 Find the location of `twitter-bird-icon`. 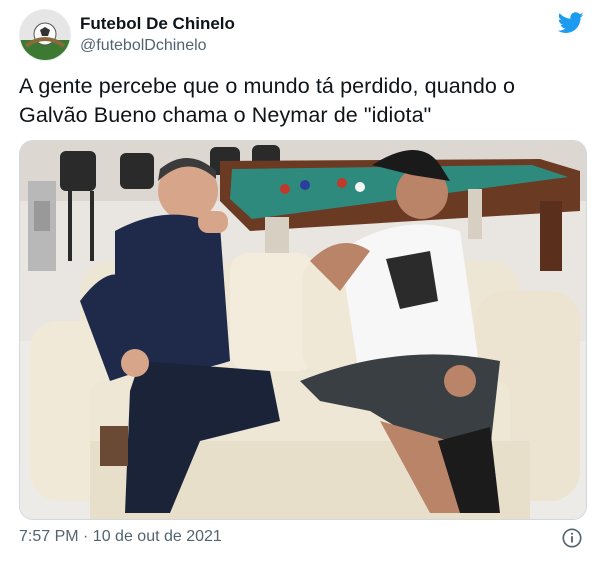

twitter-bird-icon is located at coordinates (571, 23).